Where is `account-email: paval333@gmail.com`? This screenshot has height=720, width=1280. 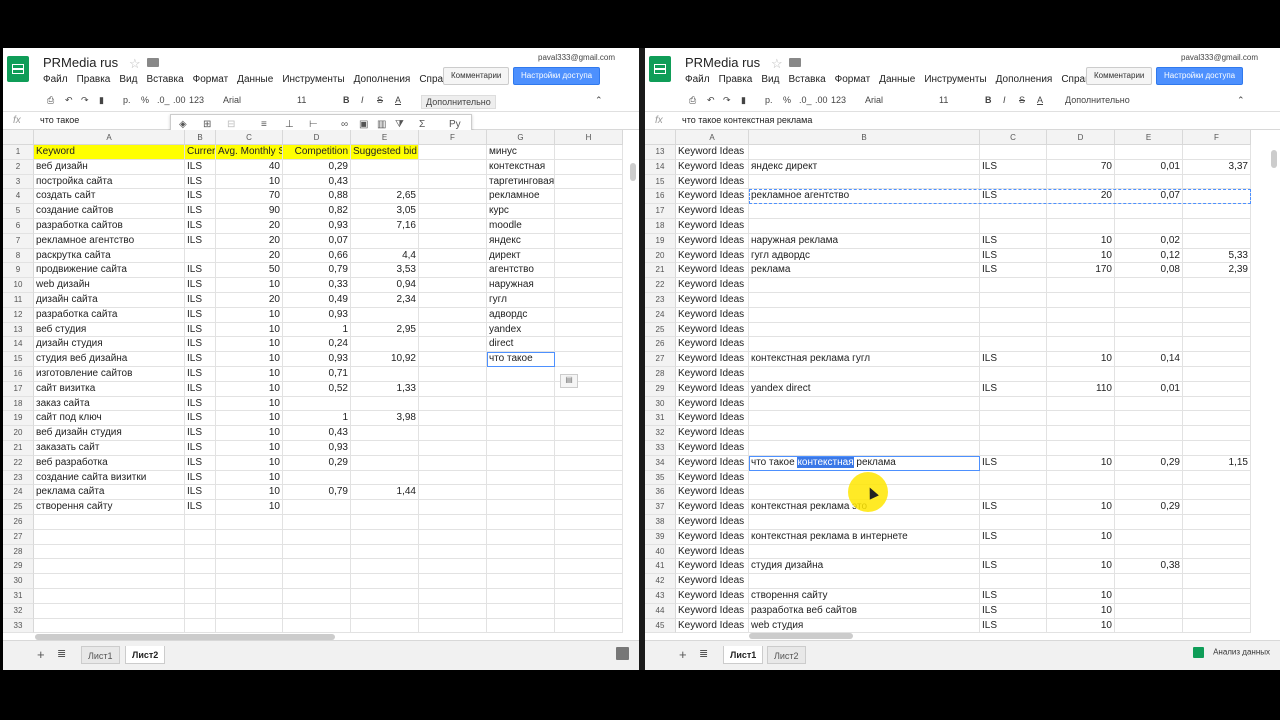
account-email: paval333@gmail.com is located at coordinates (576, 57).